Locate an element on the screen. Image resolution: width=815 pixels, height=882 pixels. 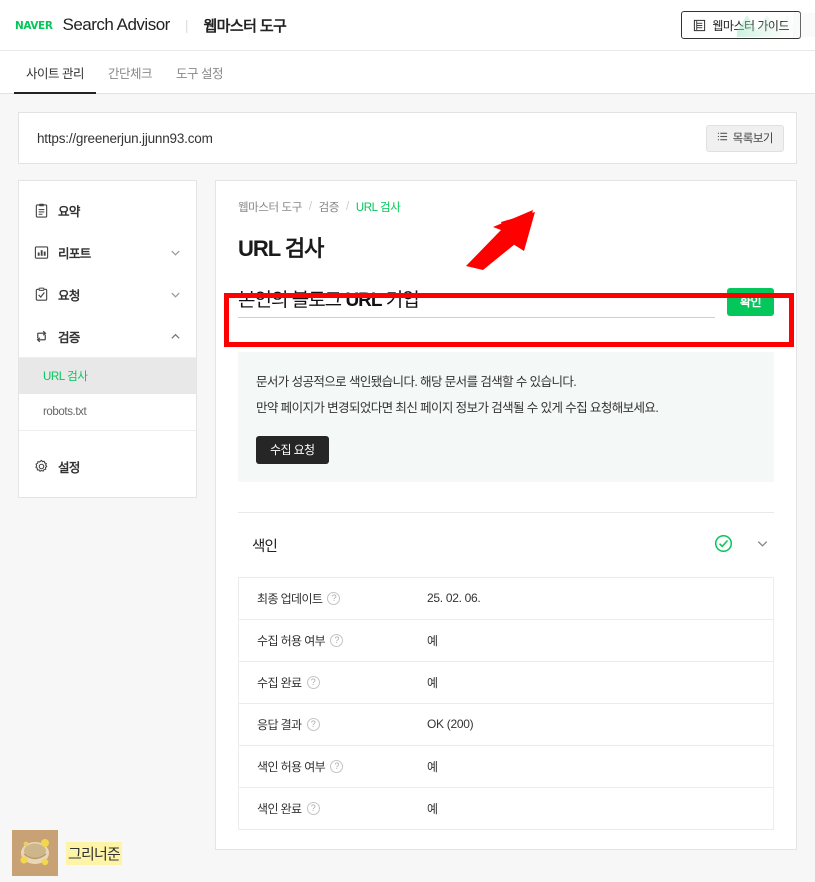
notice-line-1: 문서가 성공적으로 색인됐습니다. 해당 문서를 검색할 수 있습니다. is located at coordinates (416, 382).